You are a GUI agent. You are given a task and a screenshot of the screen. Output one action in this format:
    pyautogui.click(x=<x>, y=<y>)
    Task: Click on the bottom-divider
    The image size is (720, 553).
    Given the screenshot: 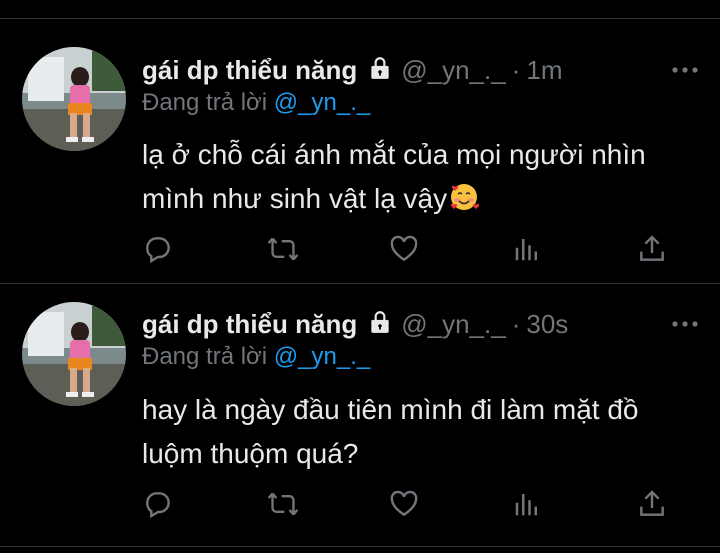 What is the action you would take?
    pyautogui.click(x=360, y=546)
    